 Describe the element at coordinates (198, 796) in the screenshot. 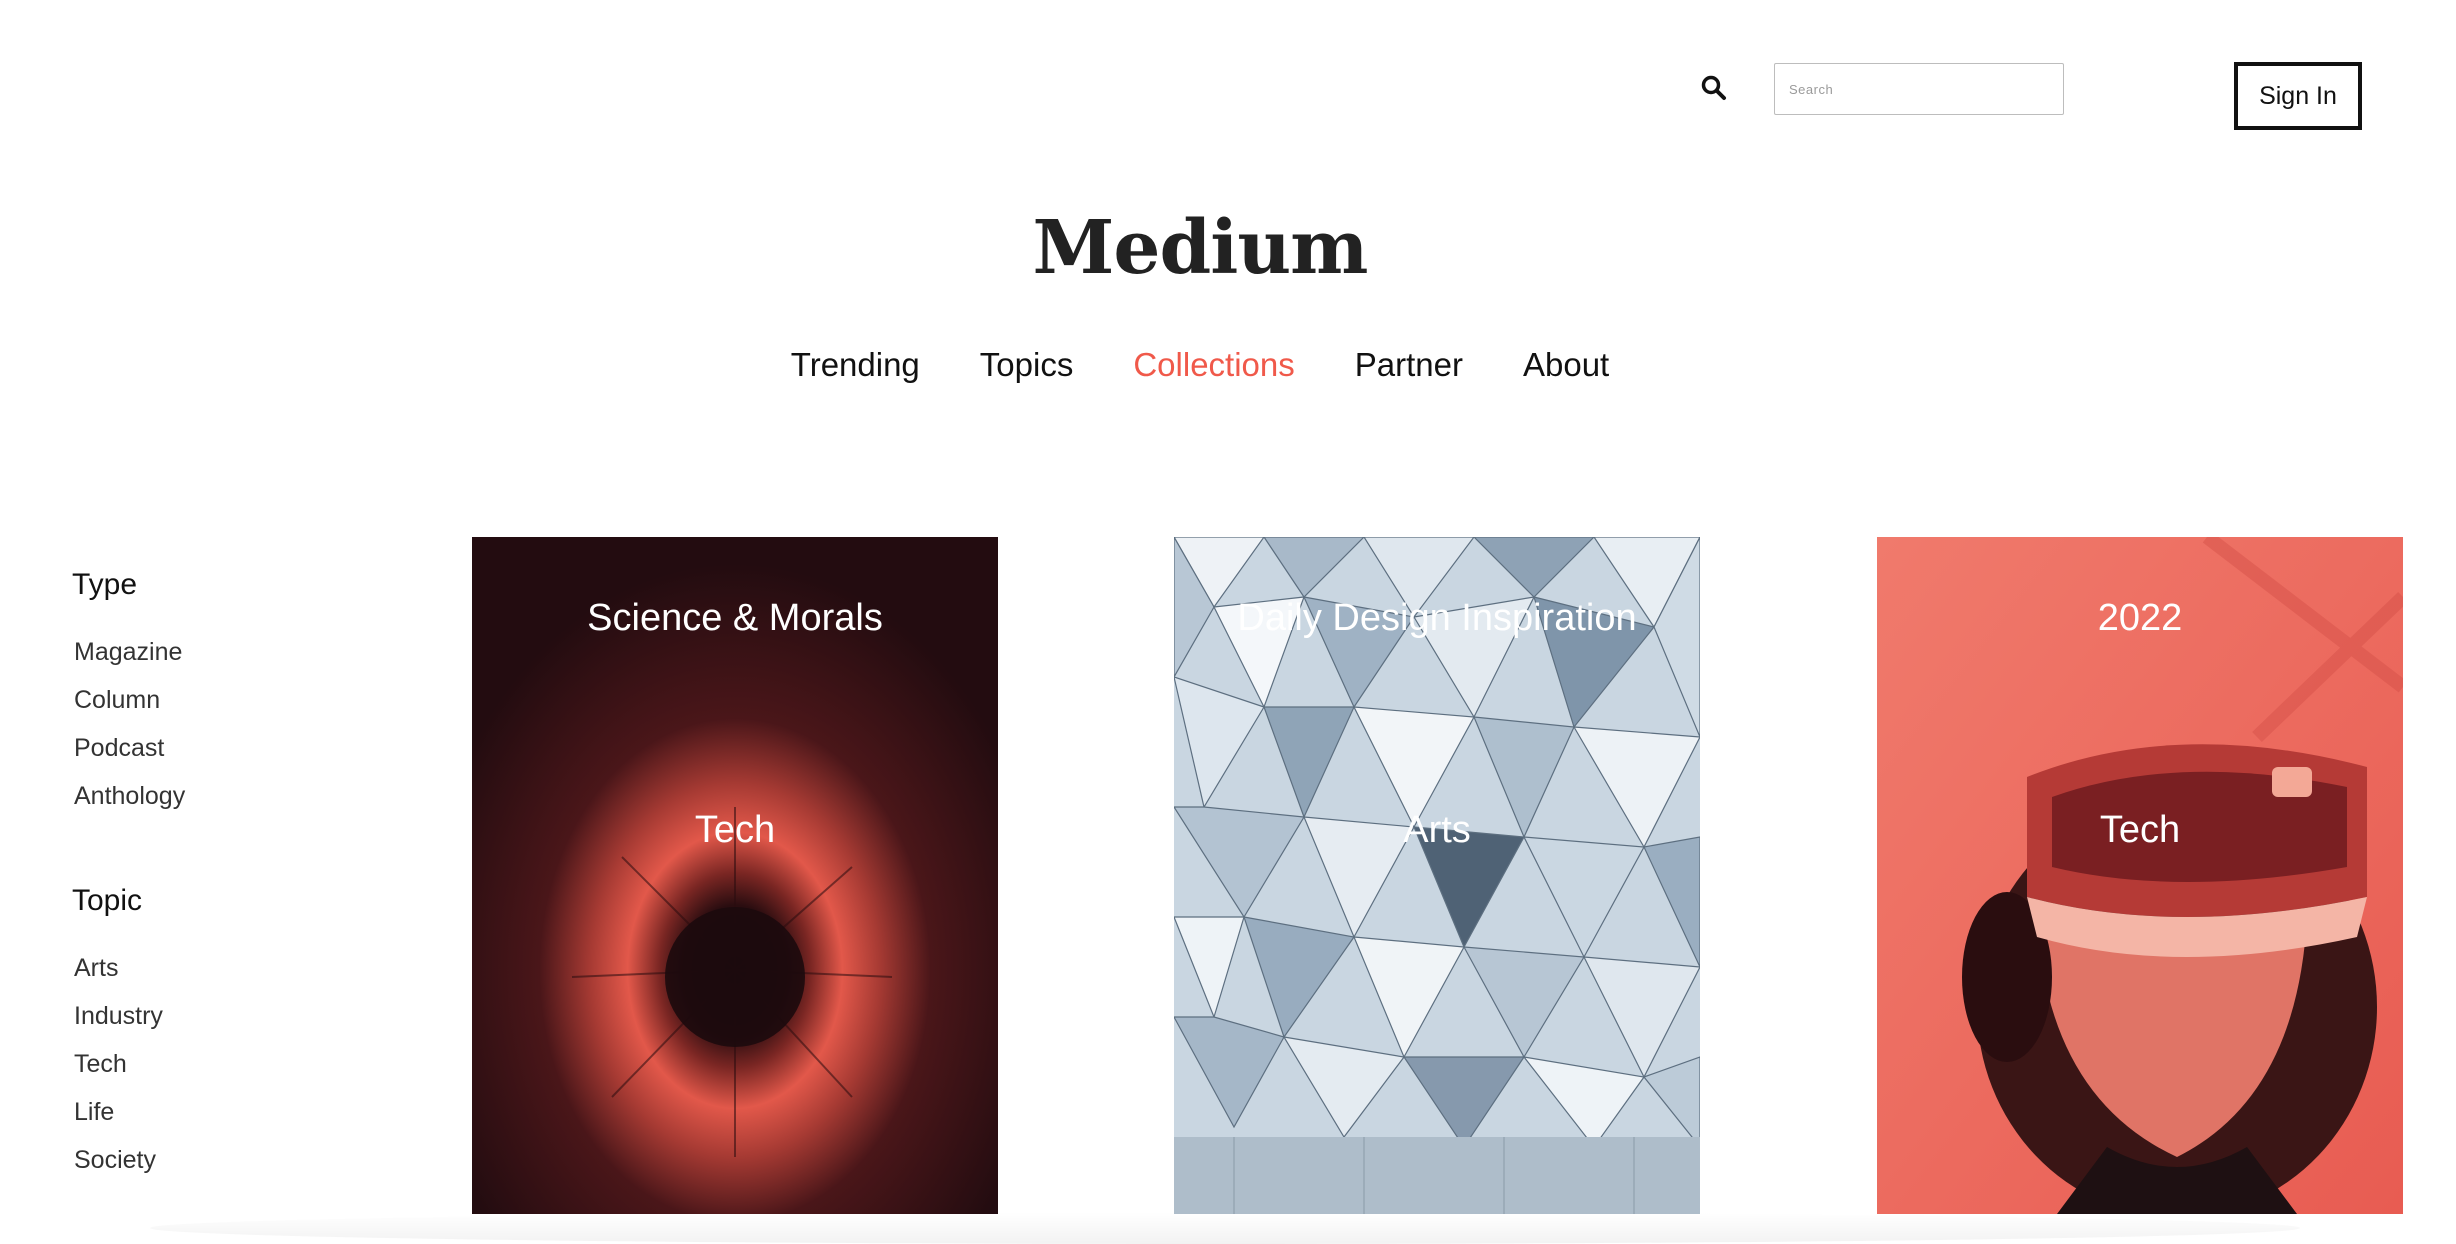

I see `type-item-anthology: Anthology` at that location.